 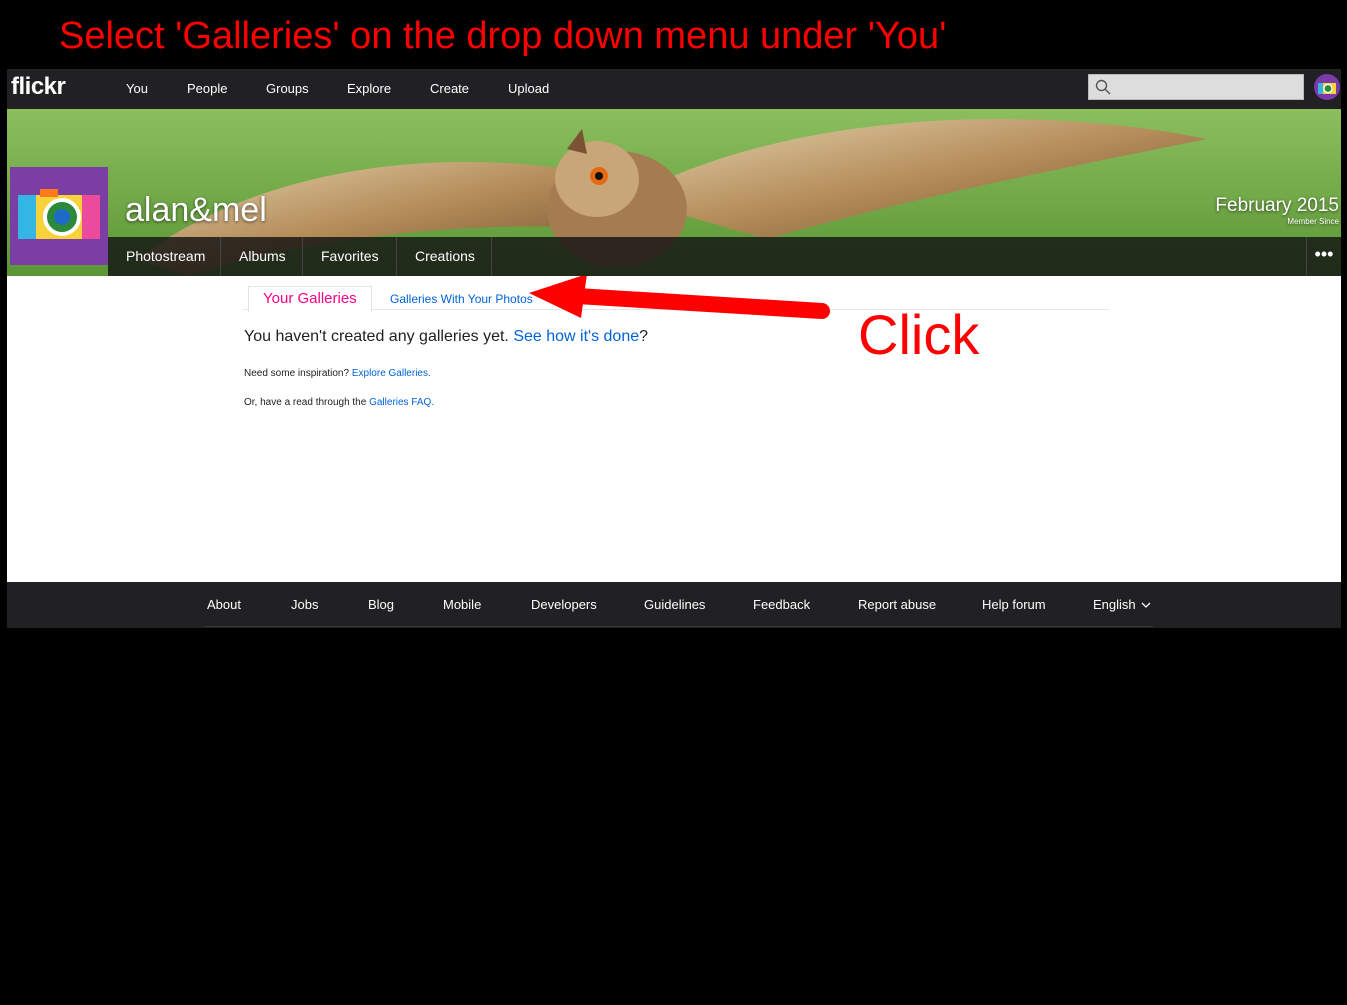 I want to click on nav-you: You, so click(x=137, y=88).